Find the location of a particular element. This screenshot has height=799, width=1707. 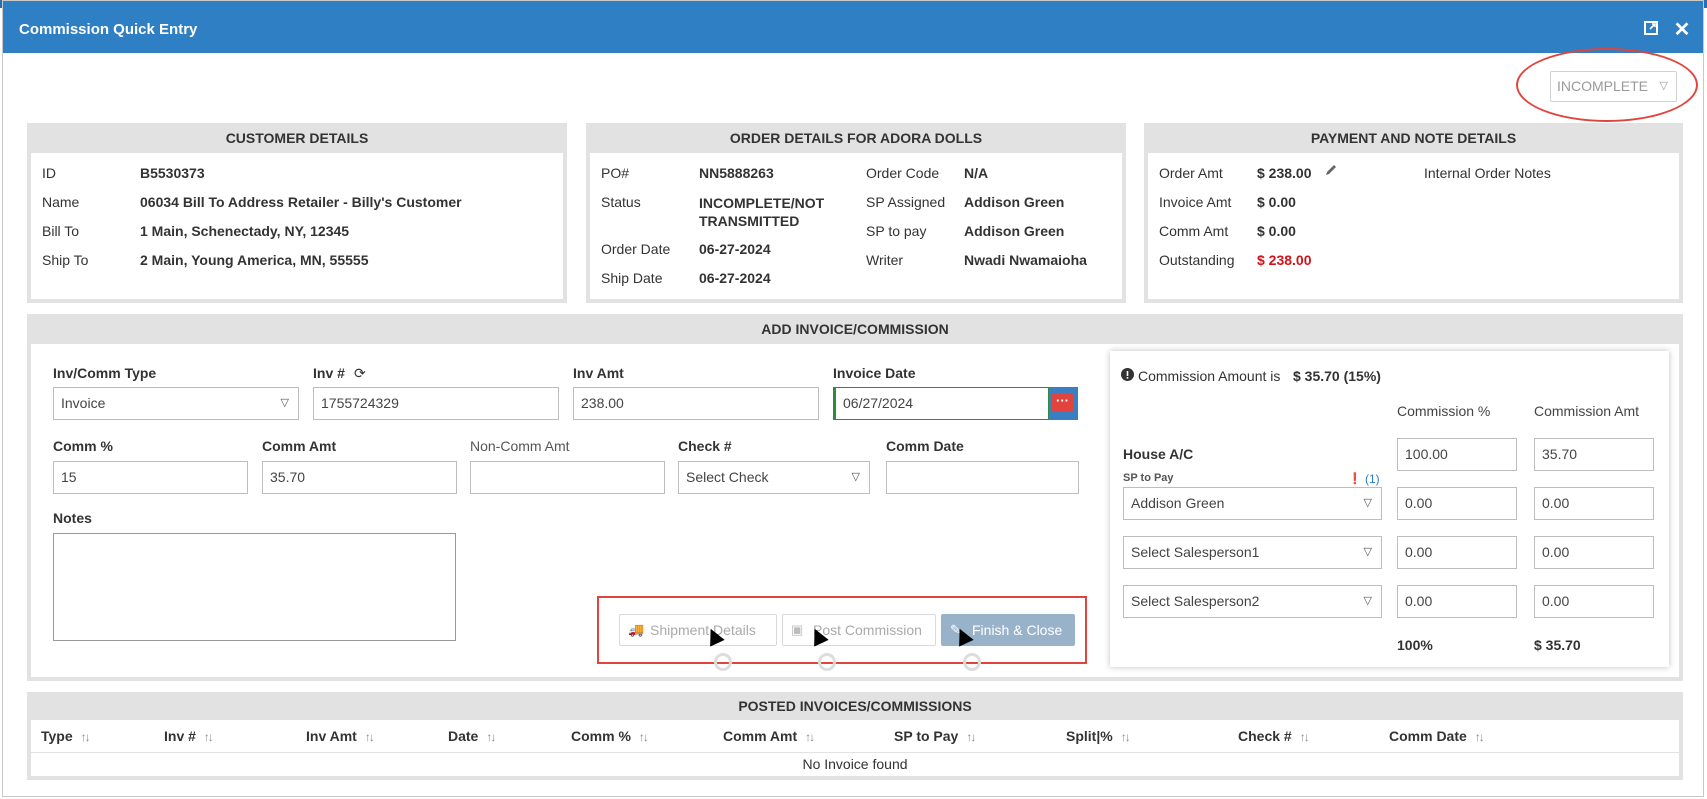

calendar-icon: ··· is located at coordinates (1062, 402).